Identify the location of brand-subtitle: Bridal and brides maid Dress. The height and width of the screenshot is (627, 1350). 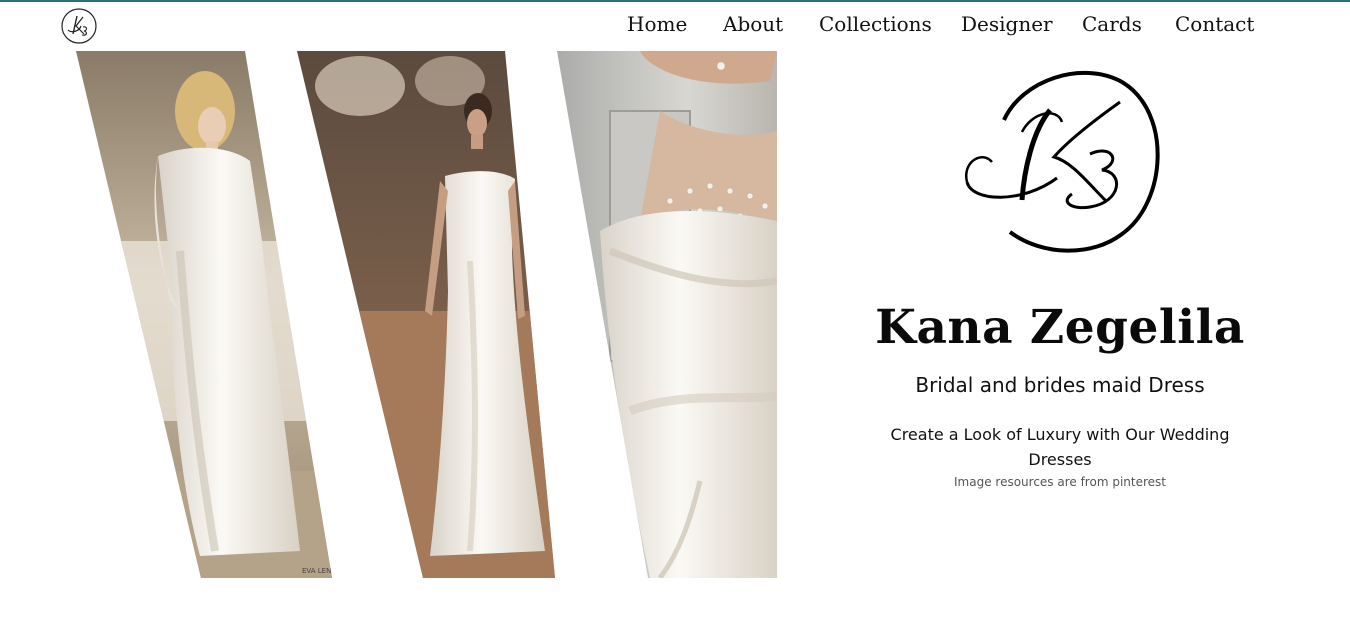
(1060, 385).